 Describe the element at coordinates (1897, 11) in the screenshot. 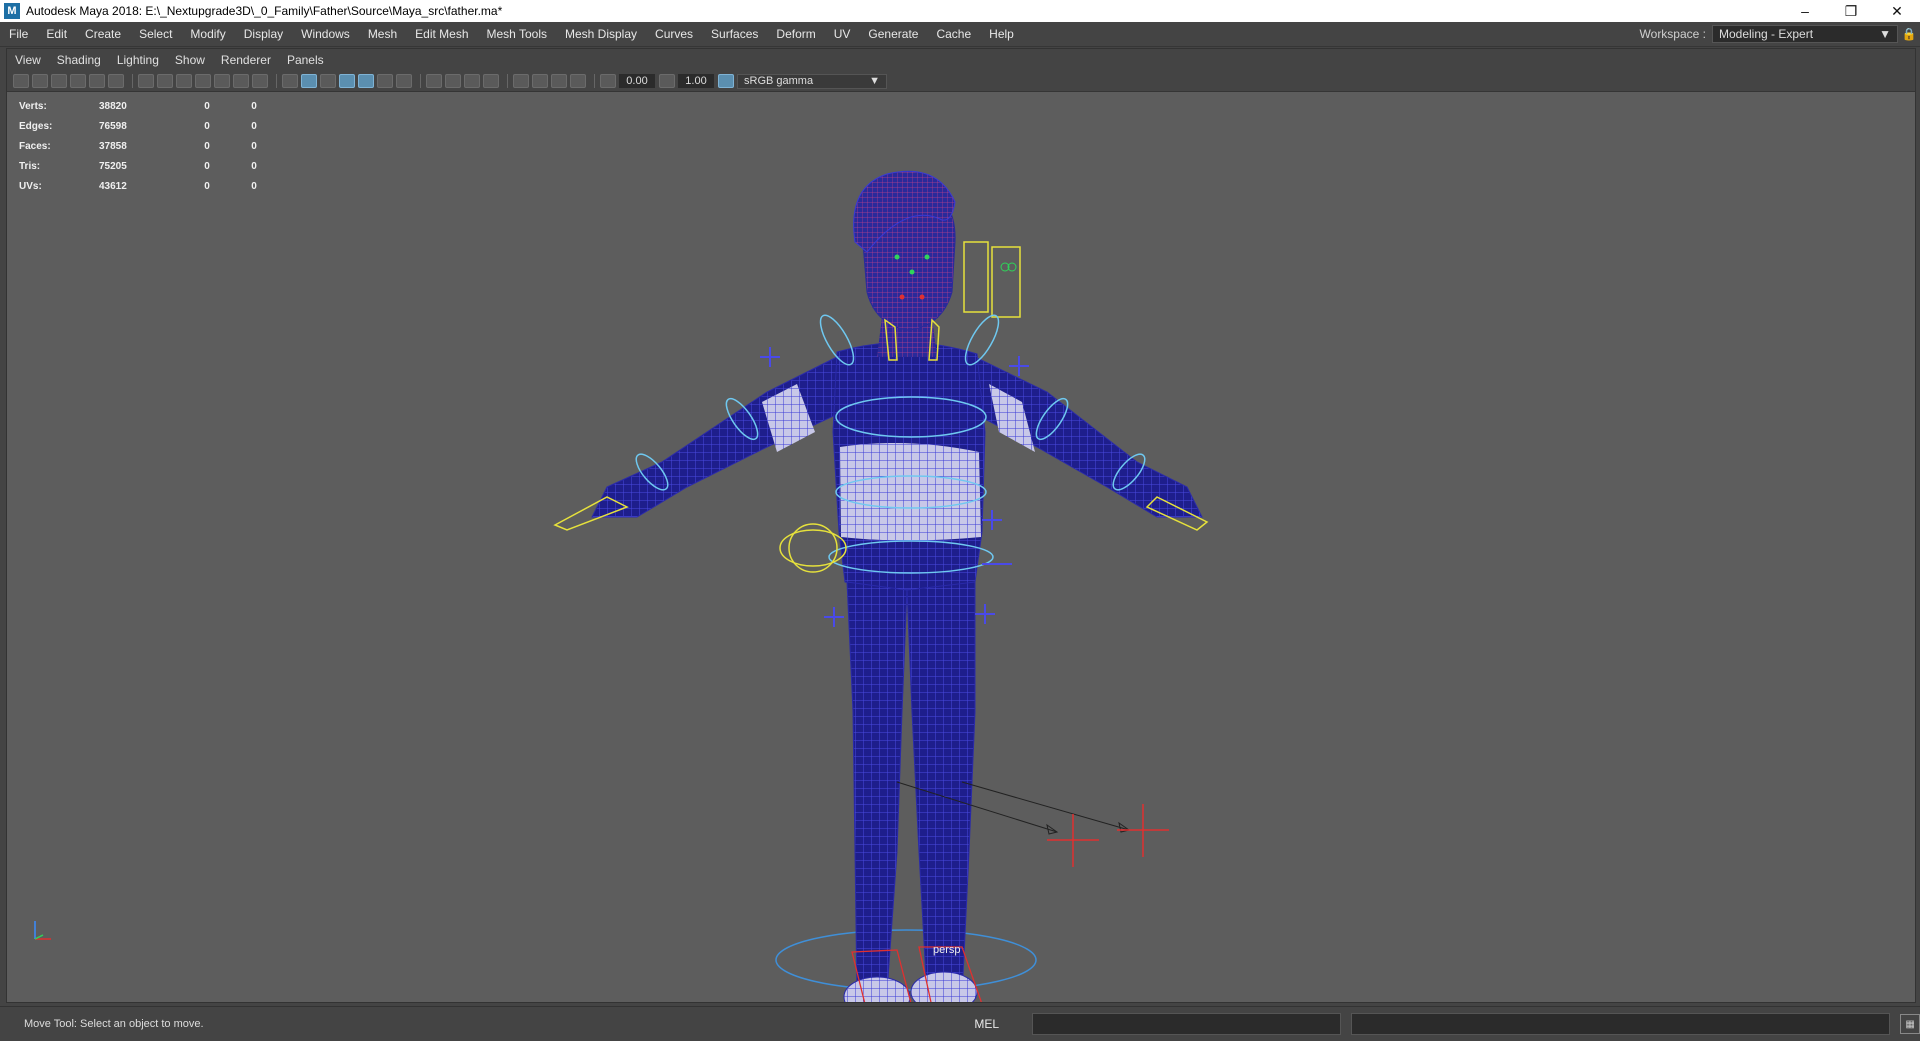

I see `close-icon: ✕` at that location.